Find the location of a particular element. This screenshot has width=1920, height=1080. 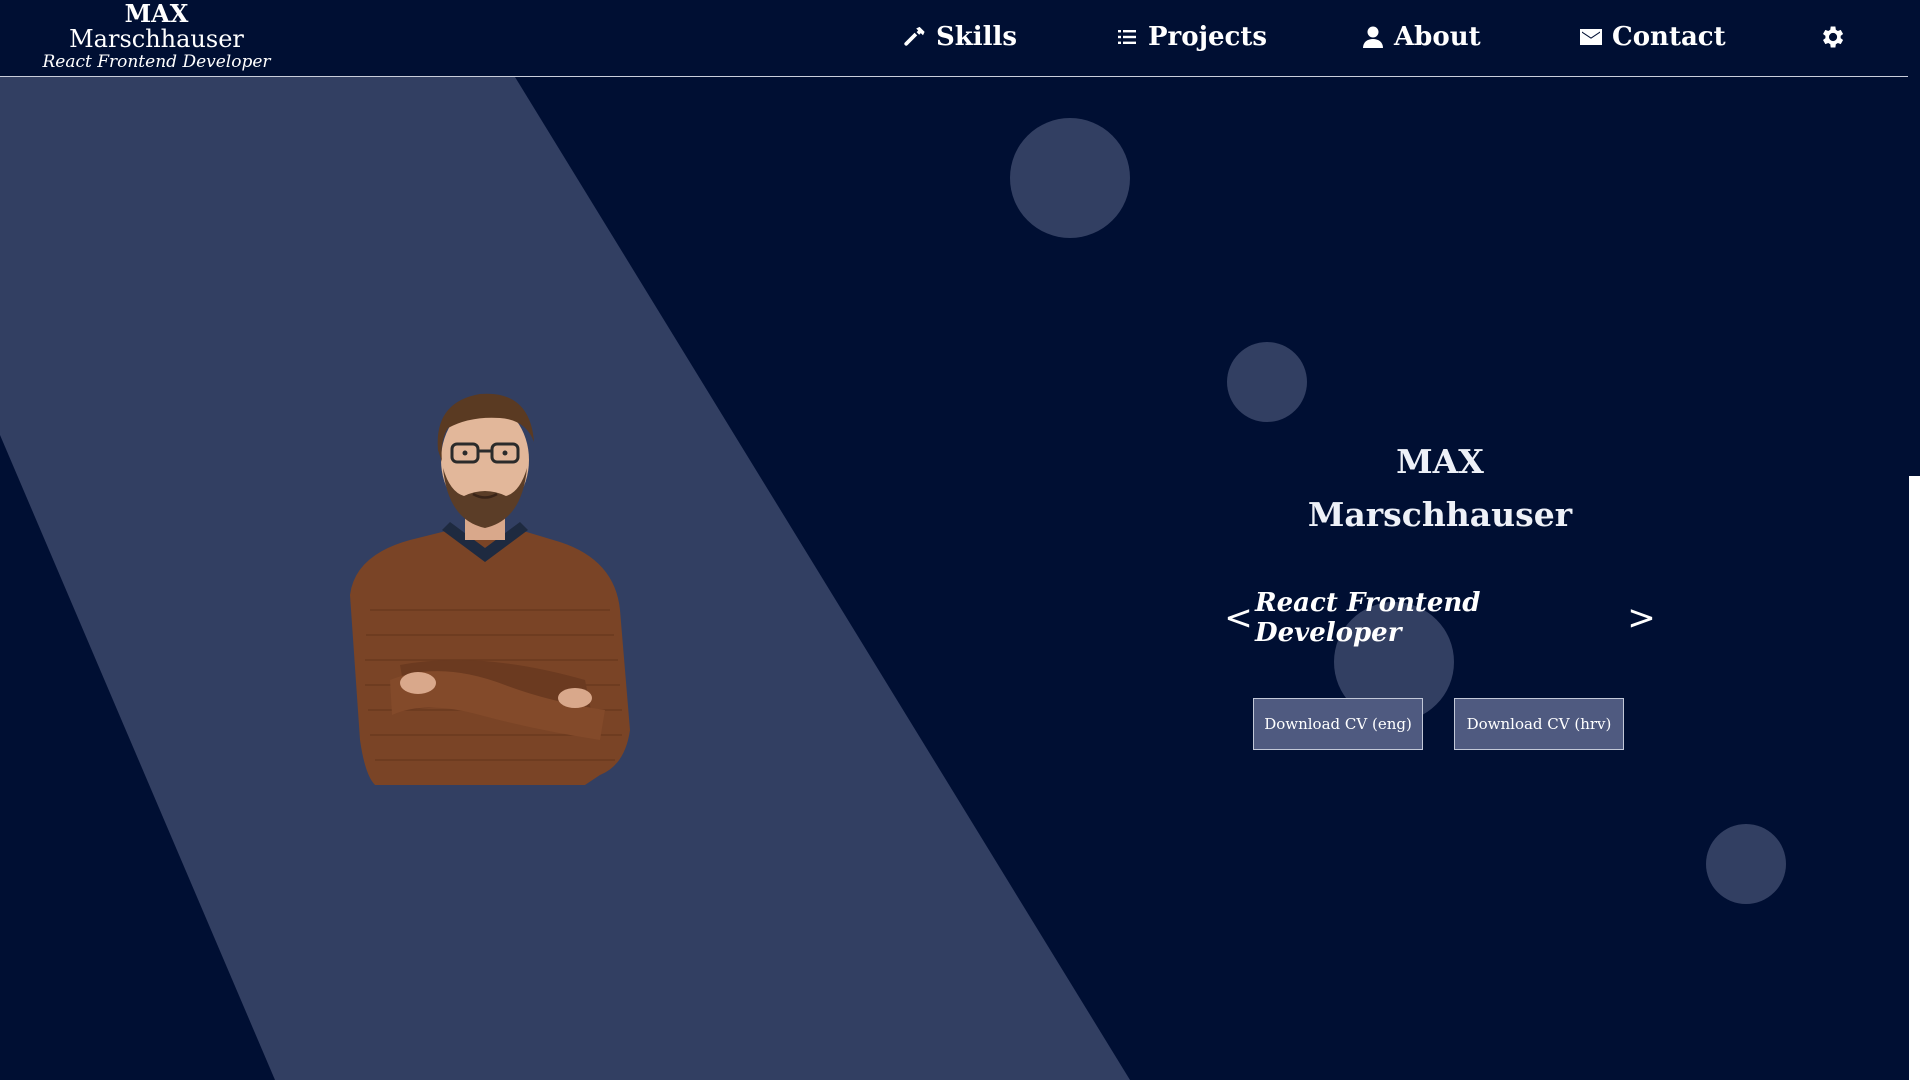

hammer-icon is located at coordinates (915, 37).